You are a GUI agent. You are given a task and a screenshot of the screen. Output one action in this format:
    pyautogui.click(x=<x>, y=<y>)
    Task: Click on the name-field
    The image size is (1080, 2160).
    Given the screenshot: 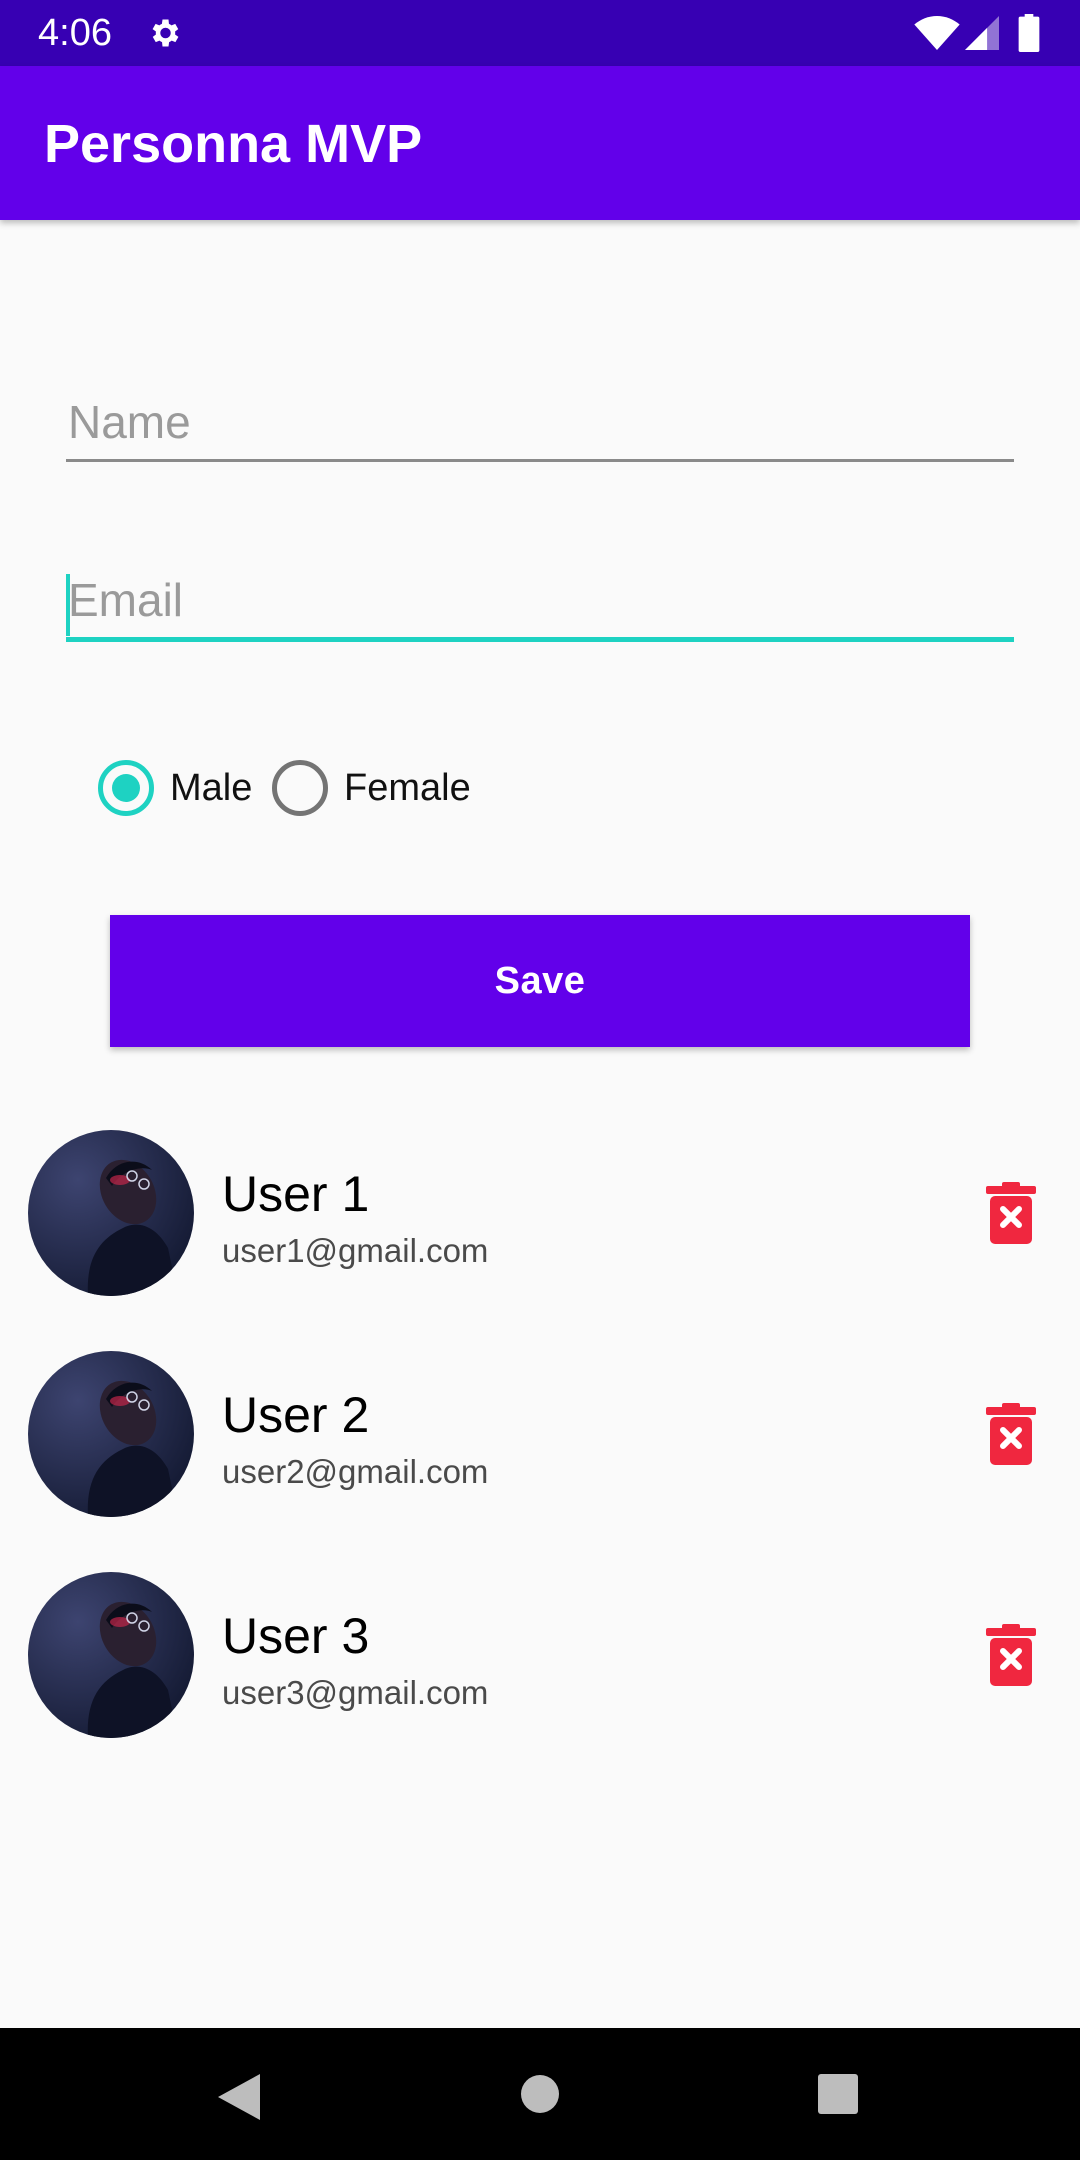 What is the action you would take?
    pyautogui.click(x=540, y=422)
    